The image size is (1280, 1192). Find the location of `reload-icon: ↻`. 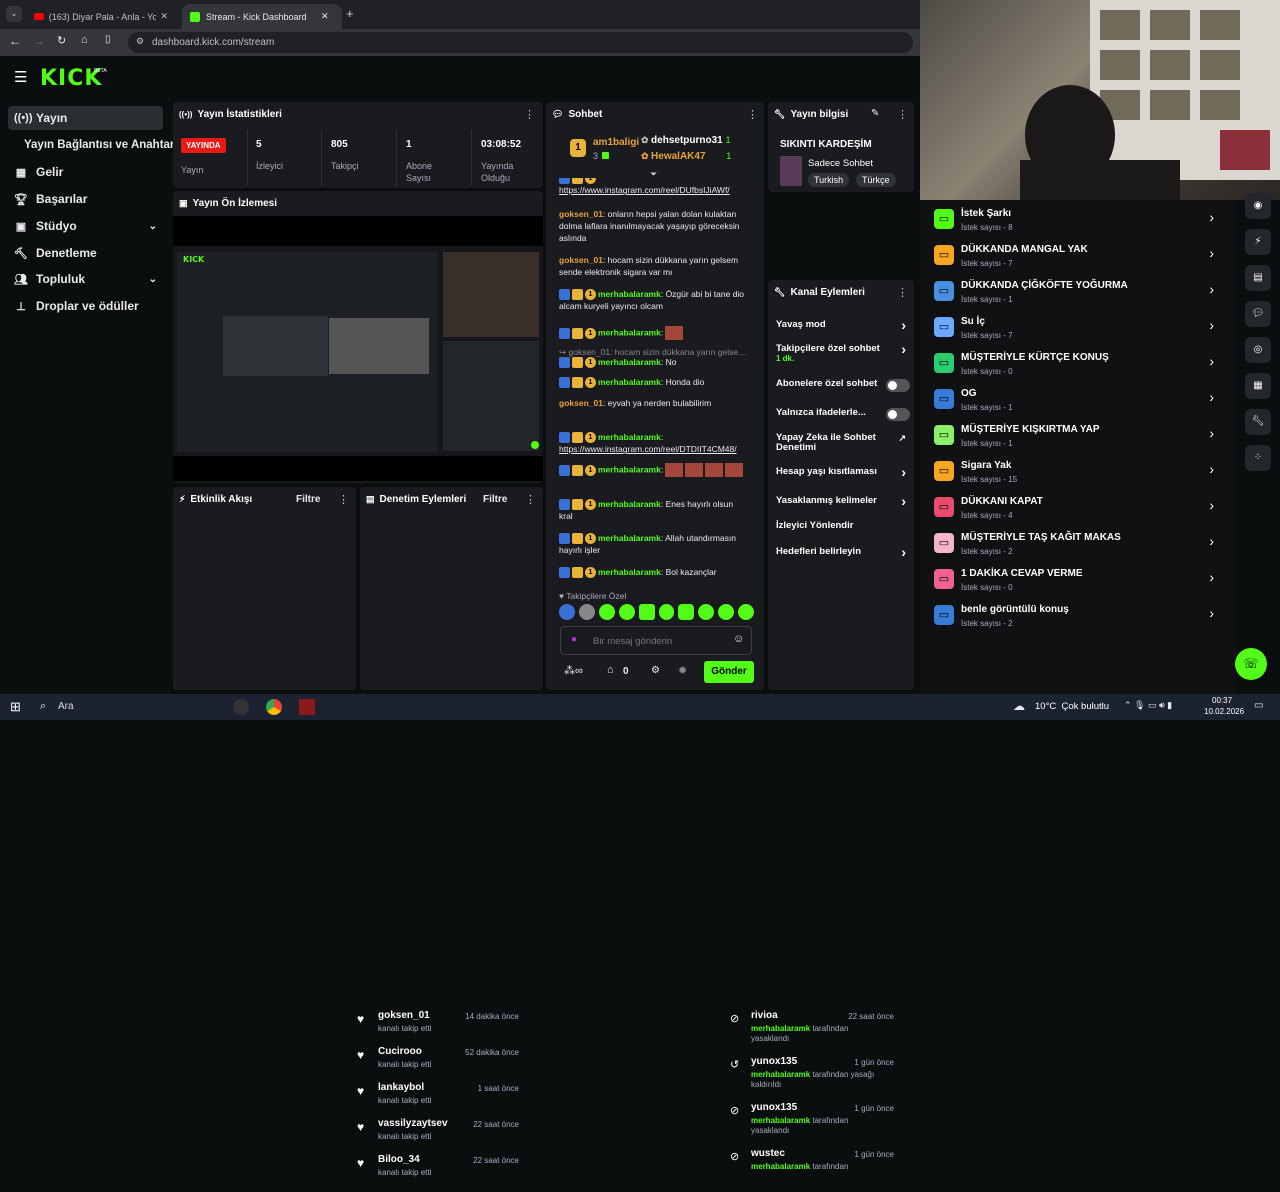

reload-icon: ↻ is located at coordinates (61, 40).